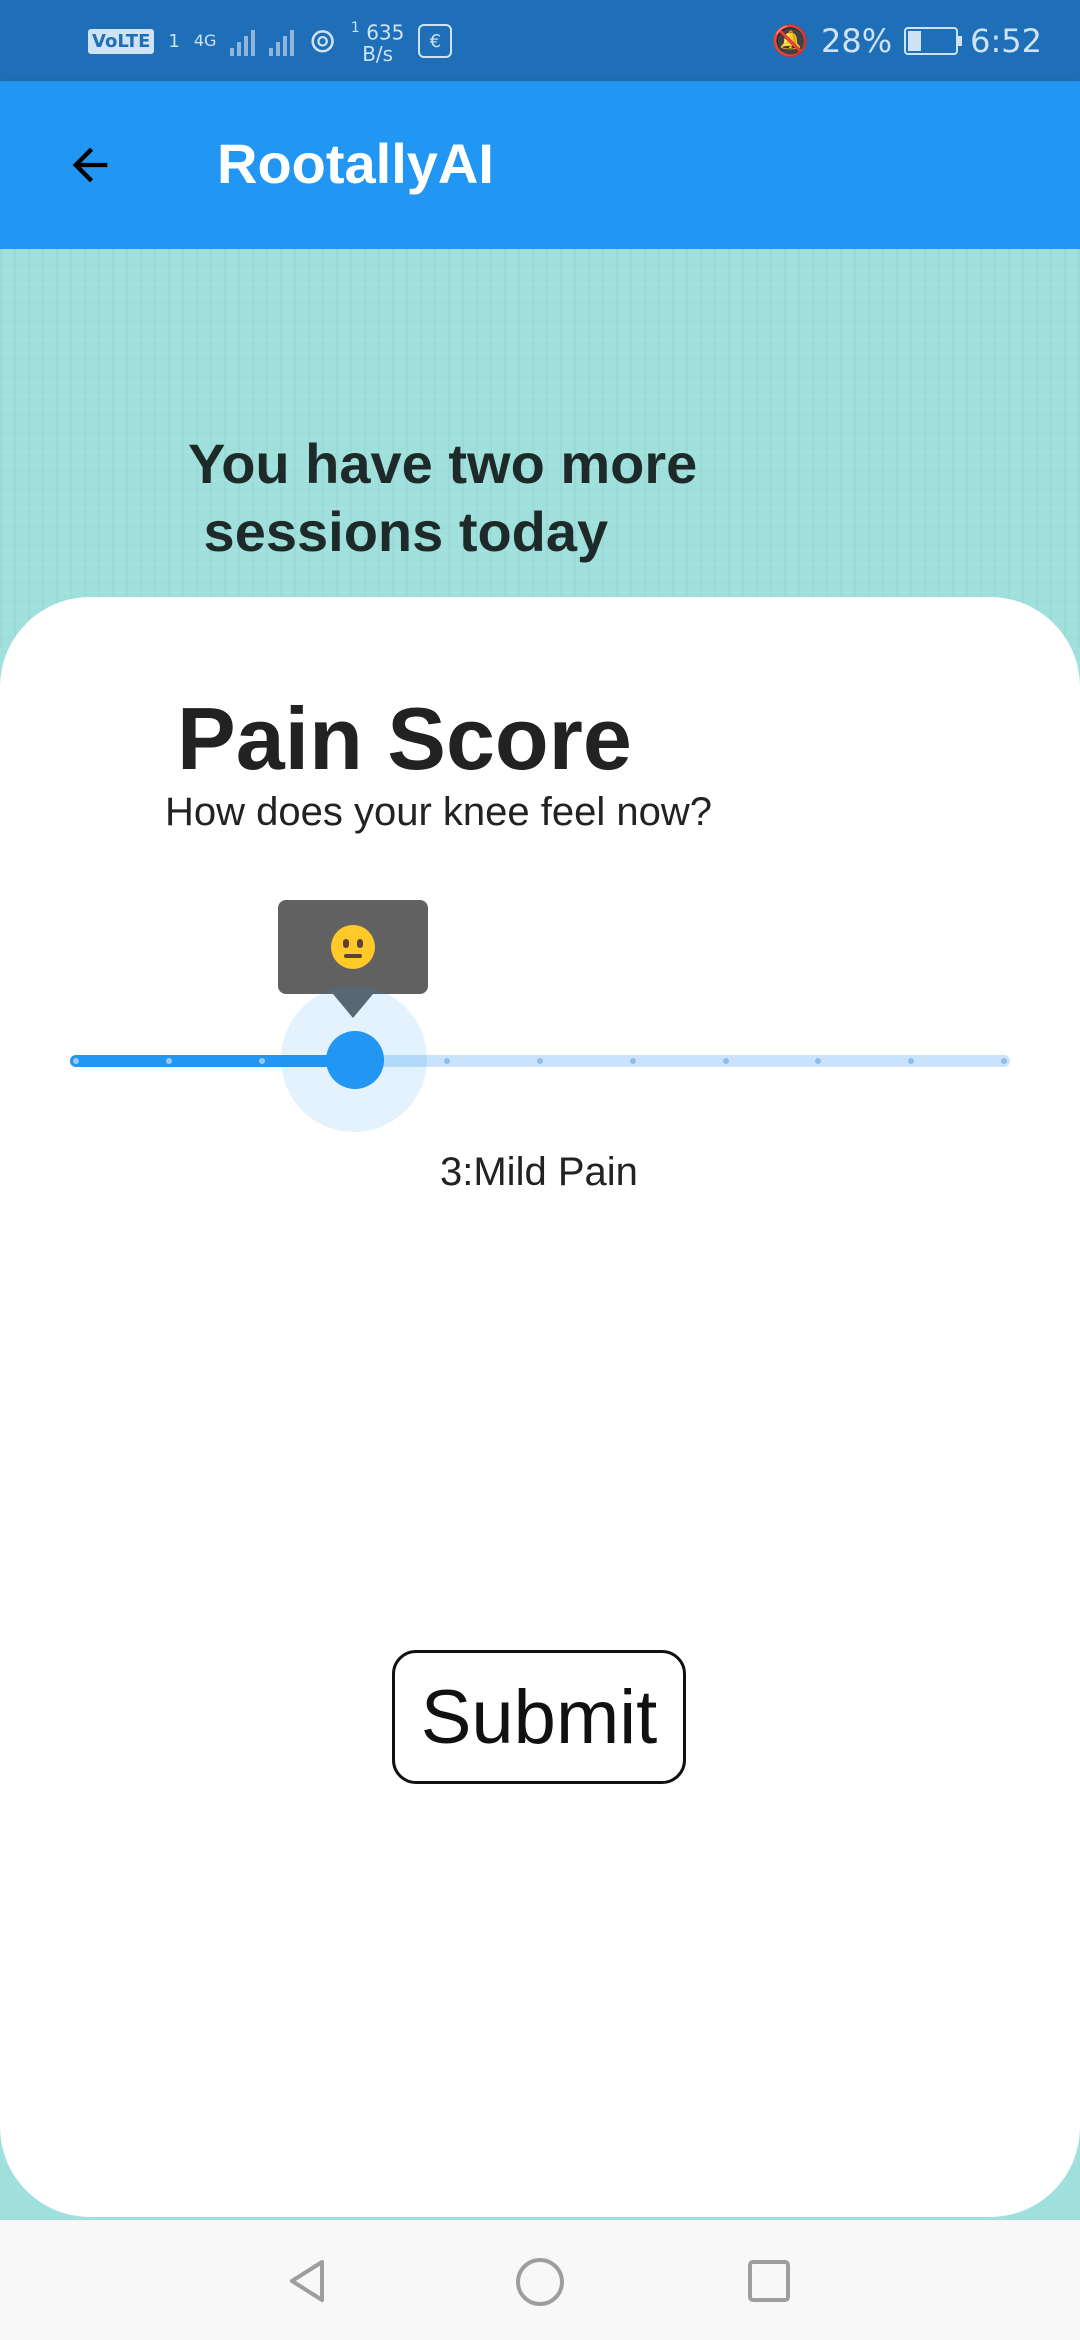  What do you see at coordinates (438, 812) in the screenshot?
I see `card-subtitle: How does your knee feel now?` at bounding box center [438, 812].